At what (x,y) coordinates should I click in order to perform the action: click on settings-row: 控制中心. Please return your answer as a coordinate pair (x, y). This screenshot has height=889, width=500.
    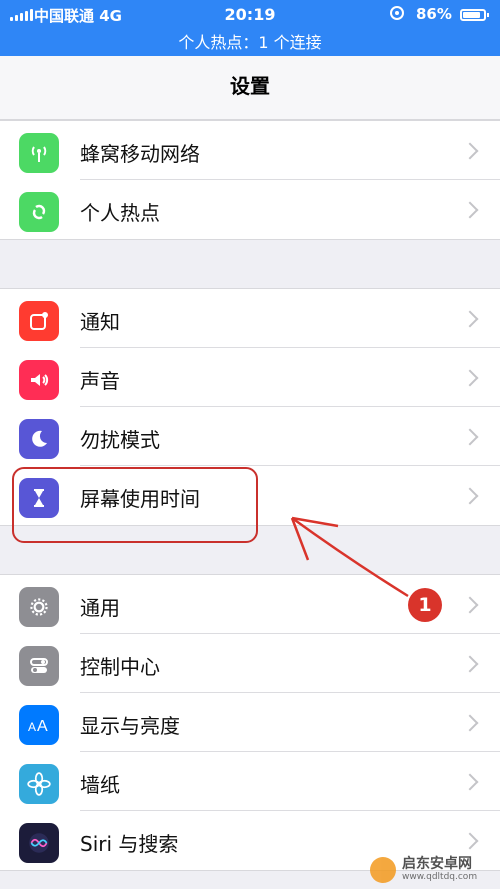
    Looking at the image, I should click on (250, 663).